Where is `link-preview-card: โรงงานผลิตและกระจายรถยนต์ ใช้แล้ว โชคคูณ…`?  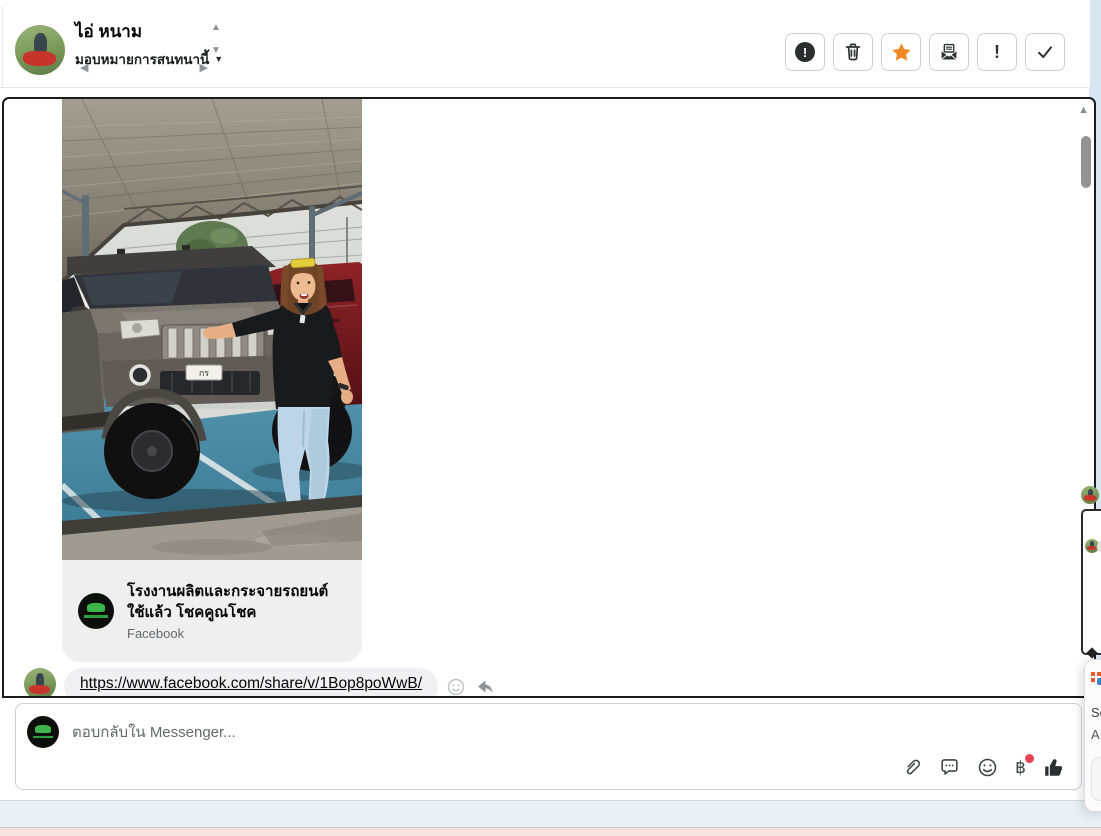 link-preview-card: โรงงานผลิตและกระจายรถยนต์ ใช้แล้ว โชคคูณ… is located at coordinates (212, 611).